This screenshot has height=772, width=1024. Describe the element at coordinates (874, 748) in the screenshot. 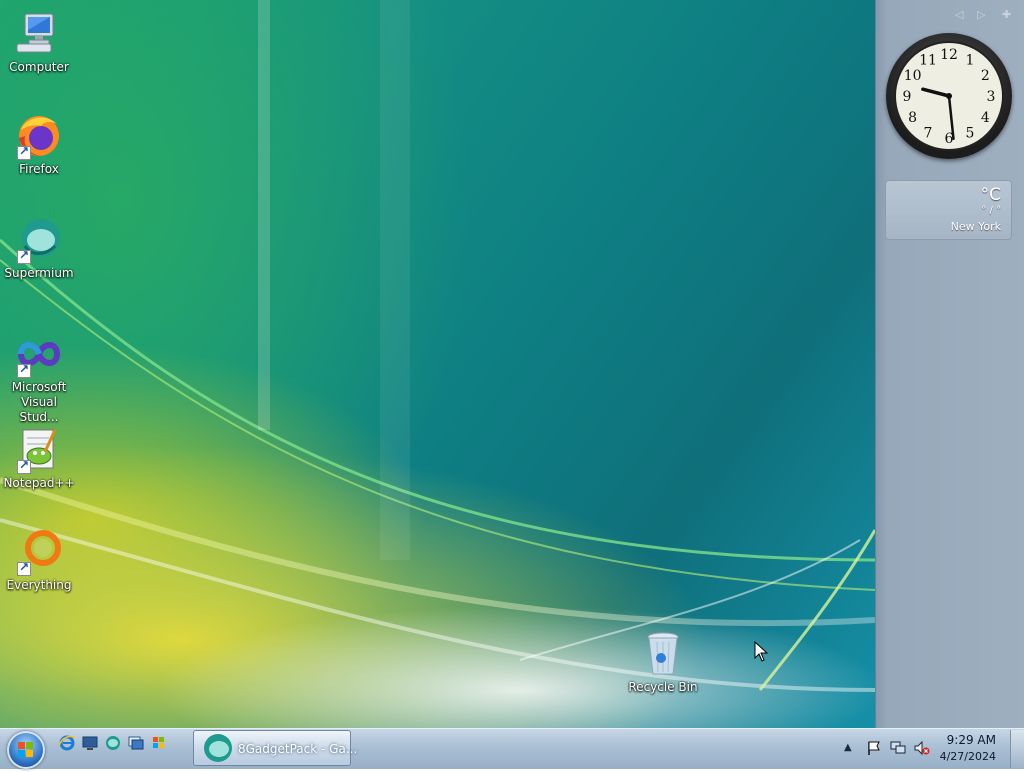

I see `action-center-flag-icon` at that location.